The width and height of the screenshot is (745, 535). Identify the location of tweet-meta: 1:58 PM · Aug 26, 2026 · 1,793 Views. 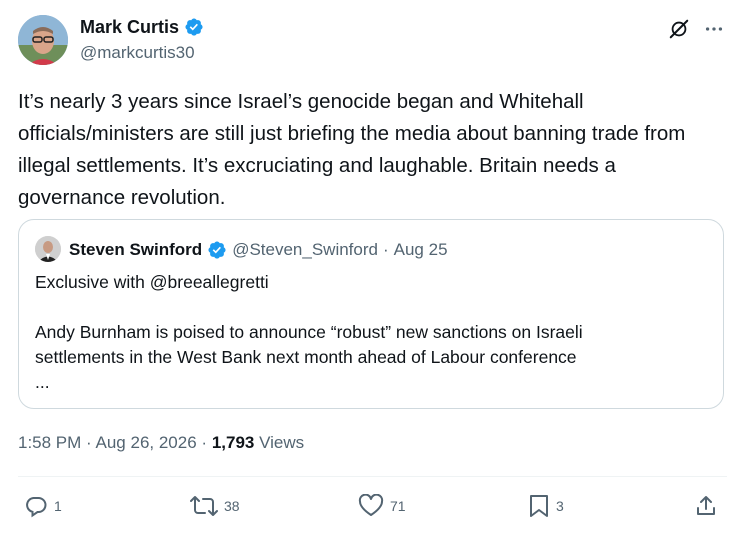
(161, 443).